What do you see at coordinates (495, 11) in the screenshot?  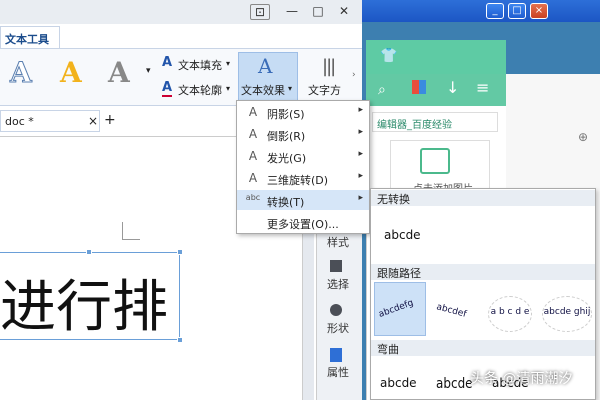 I see `xp-minimize-button: _` at bounding box center [495, 11].